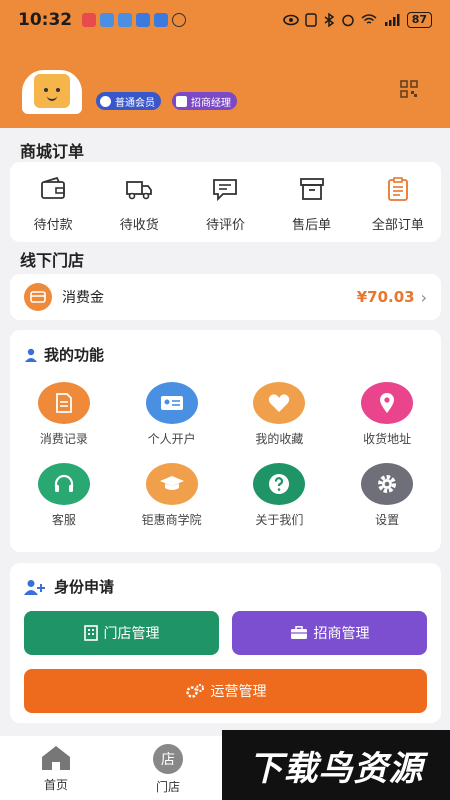  I want to click on func-customer-service: 客服, so click(64, 495).